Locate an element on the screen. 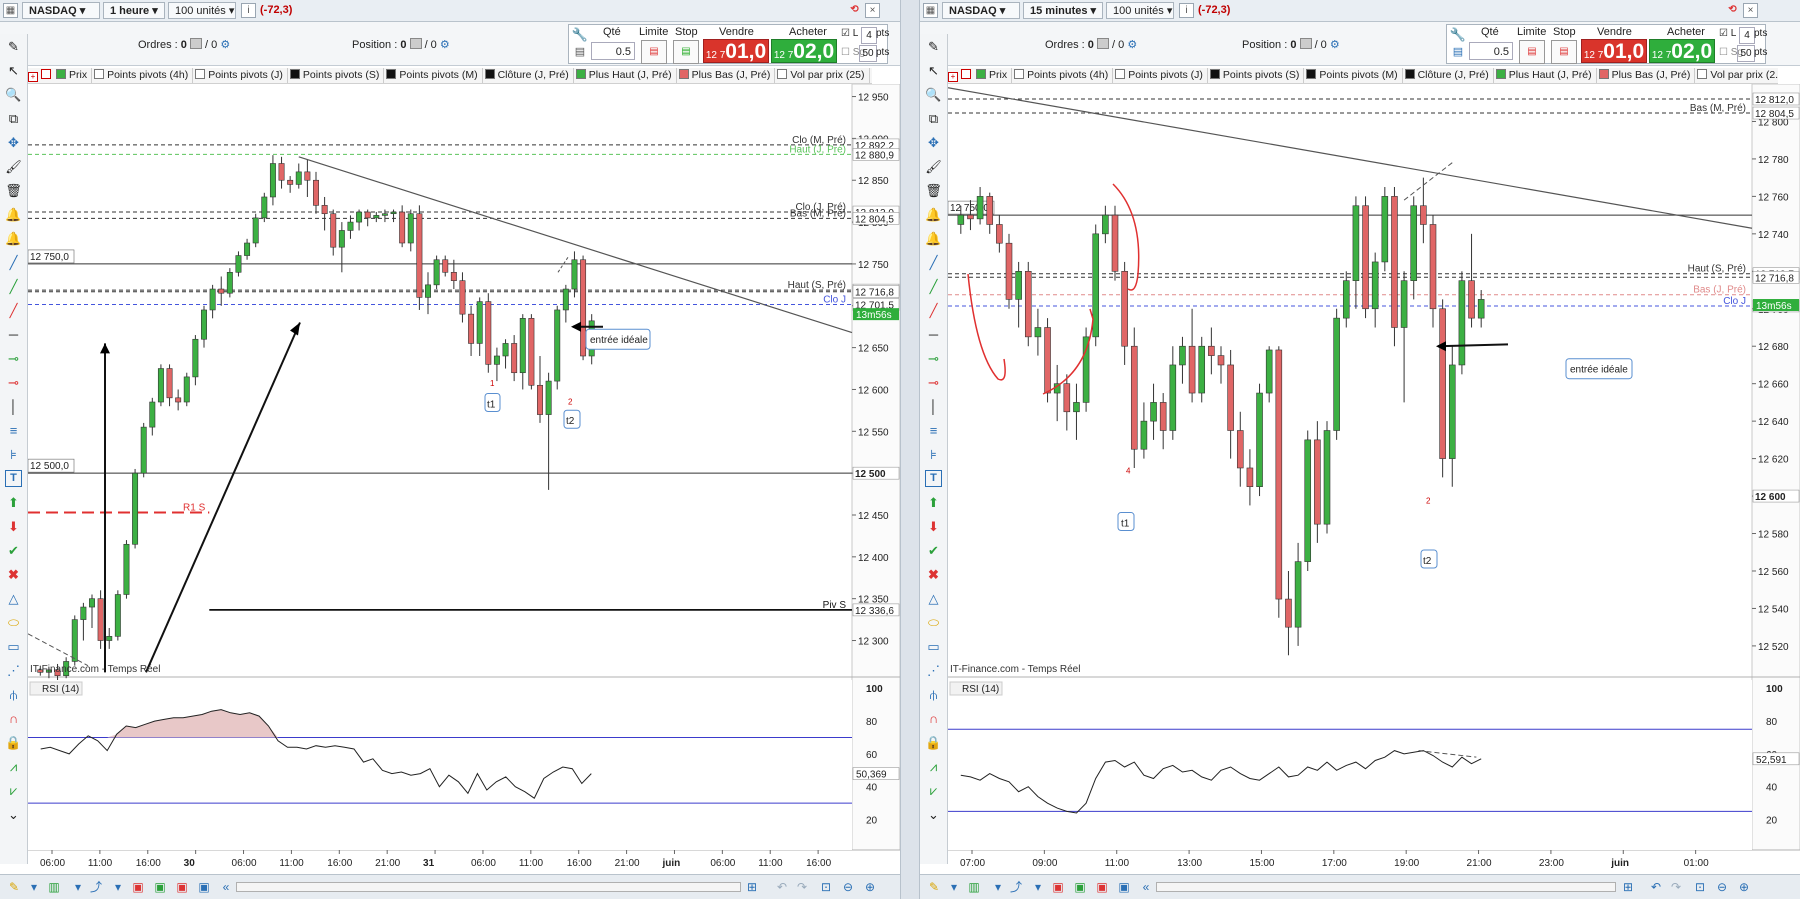 The width and height of the screenshot is (1800, 899). trash-icon: 🗑 is located at coordinates (933, 190).